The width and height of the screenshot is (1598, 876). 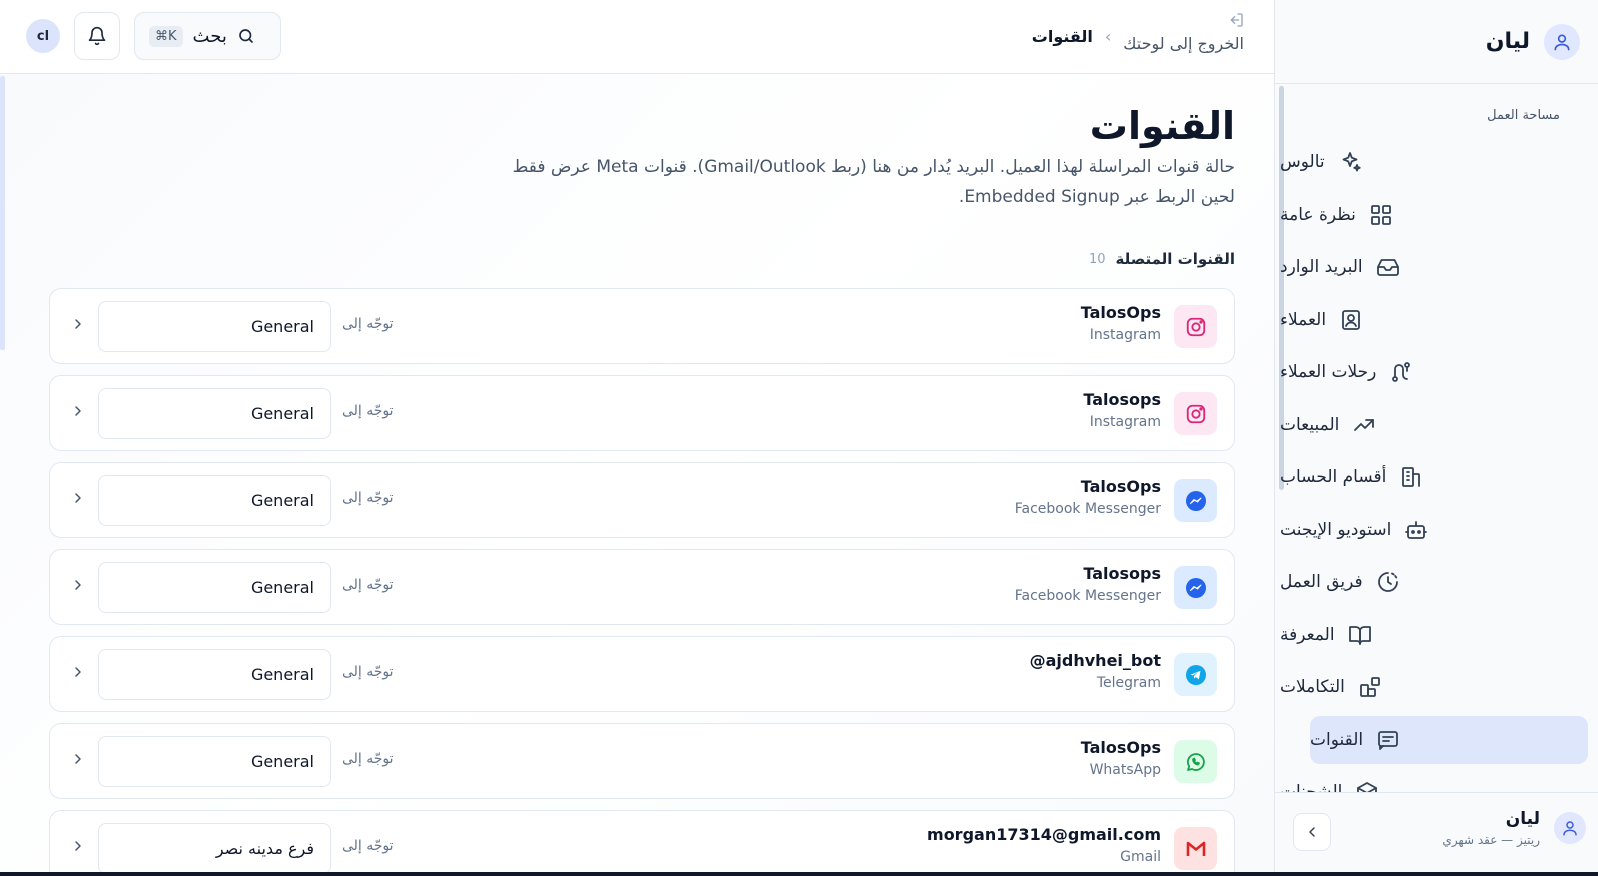 What do you see at coordinates (1439, 687) in the screenshot?
I see `sidebar-item-10: التكاملات` at bounding box center [1439, 687].